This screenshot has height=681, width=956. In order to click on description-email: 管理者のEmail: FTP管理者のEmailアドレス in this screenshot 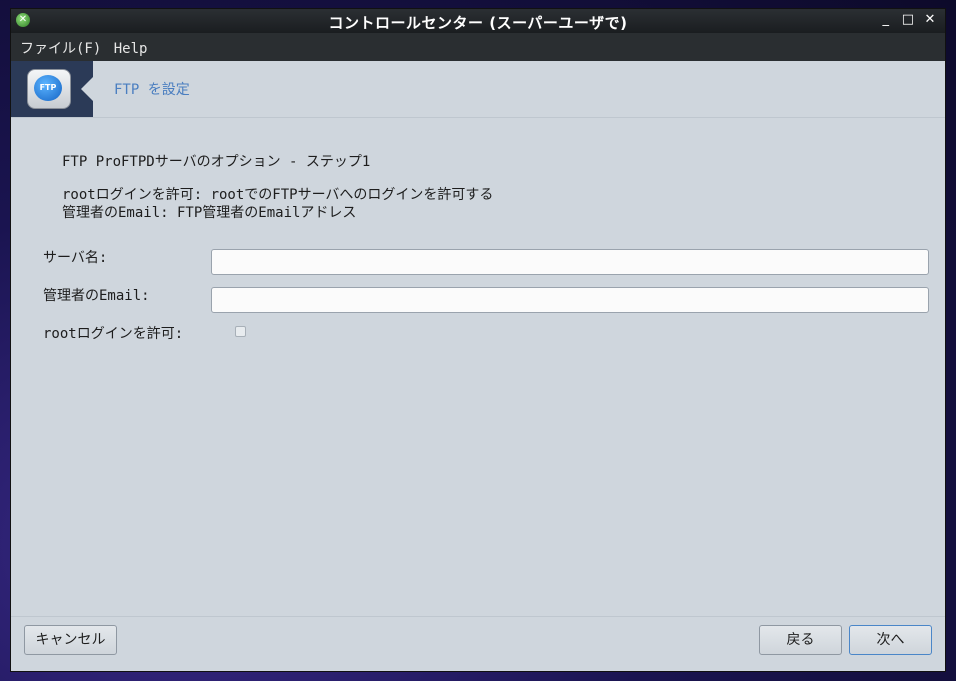, I will do `click(209, 213)`.